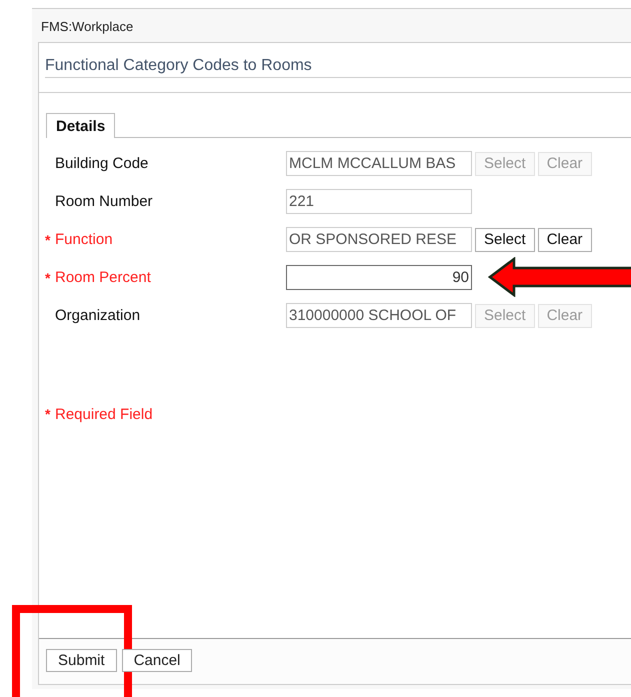 This screenshot has width=631, height=697. Describe the element at coordinates (379, 239) in the screenshot. I see `input-field: OR SPONSORED RESE` at that location.